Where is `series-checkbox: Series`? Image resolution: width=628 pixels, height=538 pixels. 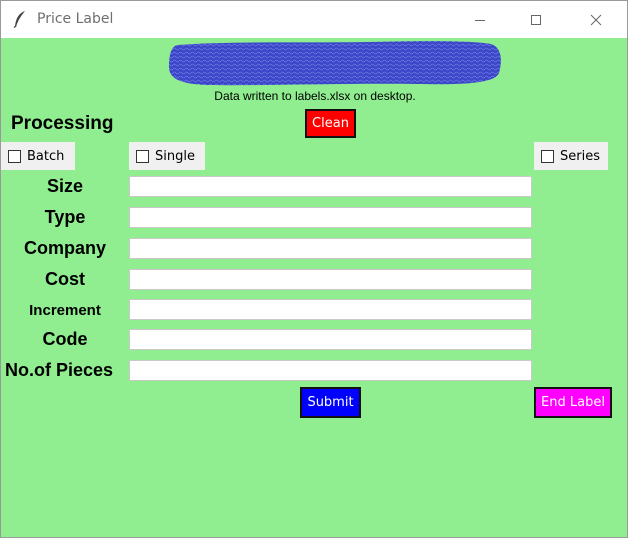 series-checkbox: Series is located at coordinates (571, 156).